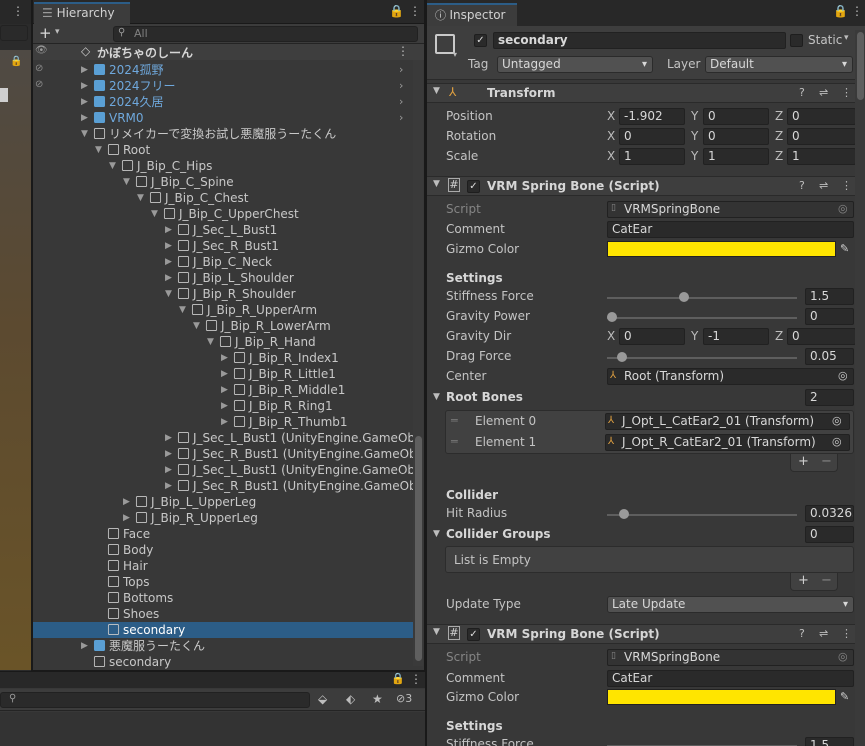 This screenshot has width=865, height=746. What do you see at coordinates (223, 278) in the screenshot?
I see `hierarchy-row: ▶J_Bip_L_Shoulder` at bounding box center [223, 278].